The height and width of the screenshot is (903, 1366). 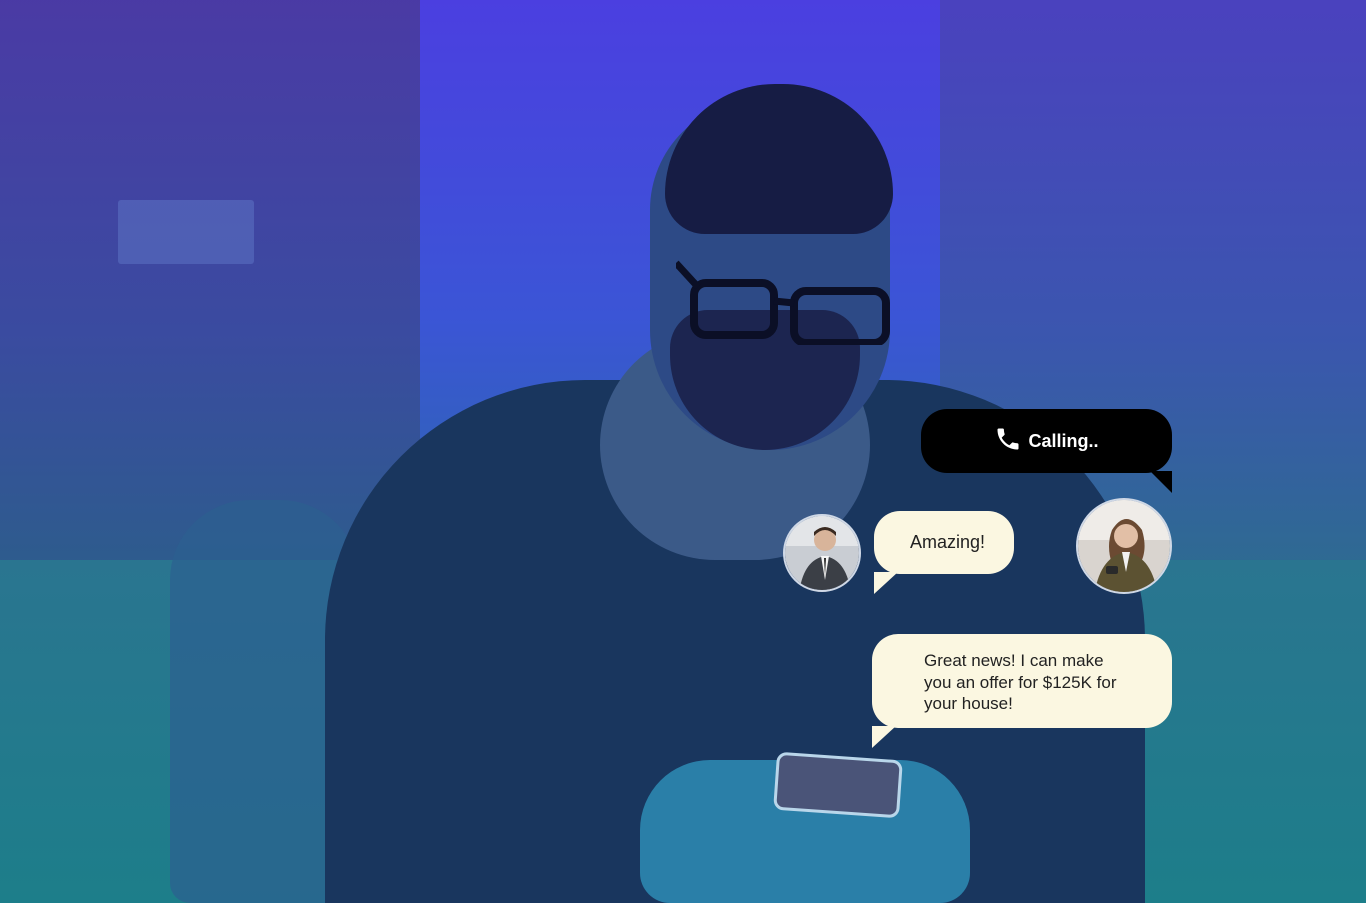 I want to click on message-bubble-amazing: Amazing!, so click(x=944, y=552).